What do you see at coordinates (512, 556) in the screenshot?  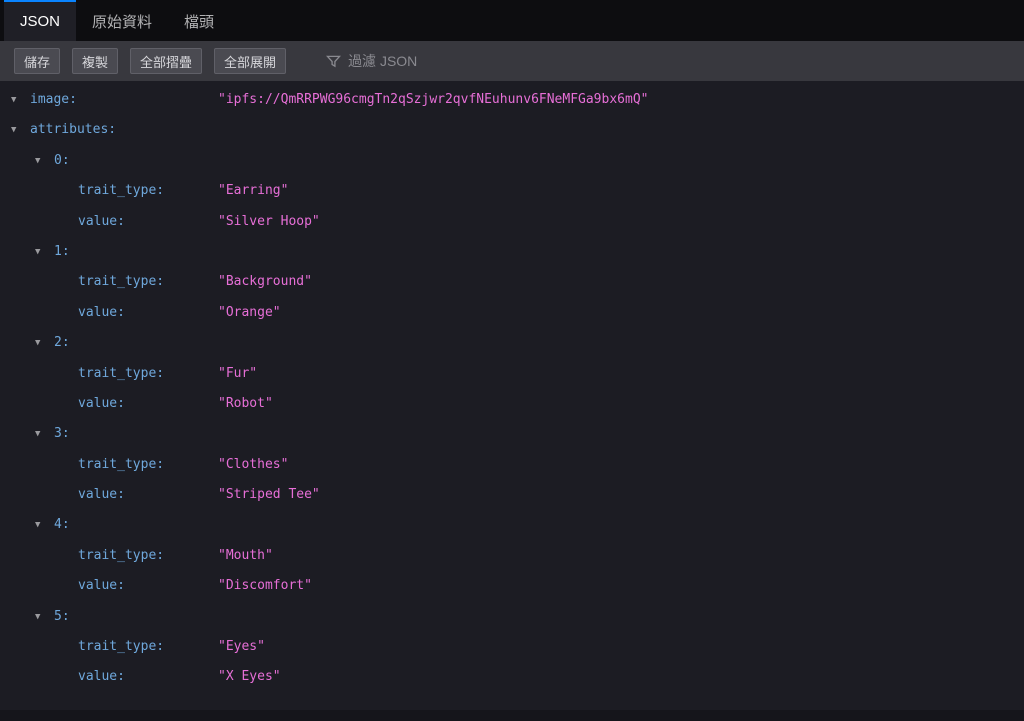 I see `tree-row-trait-type: trait_type: "Mouth"` at bounding box center [512, 556].